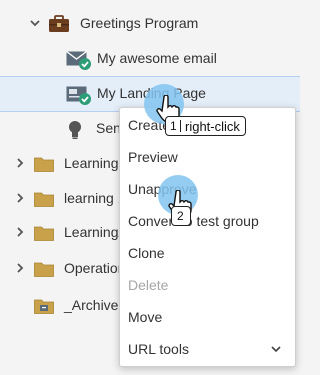  What do you see at coordinates (91, 305) in the screenshot?
I see `tree-item-label: _Archive` at bounding box center [91, 305].